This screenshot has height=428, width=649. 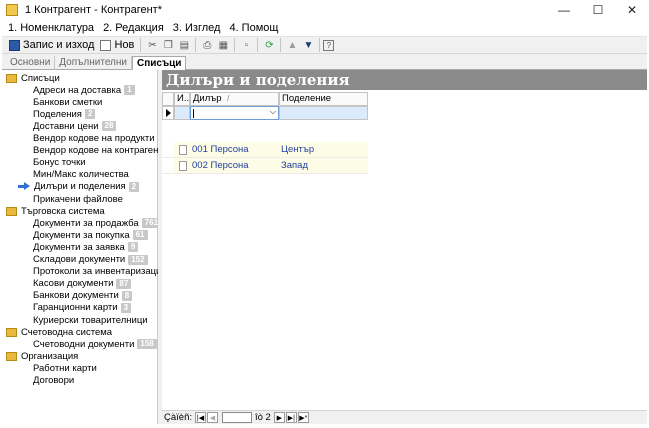 I want to click on tree-item: Бонус точки, so click(x=59, y=163).